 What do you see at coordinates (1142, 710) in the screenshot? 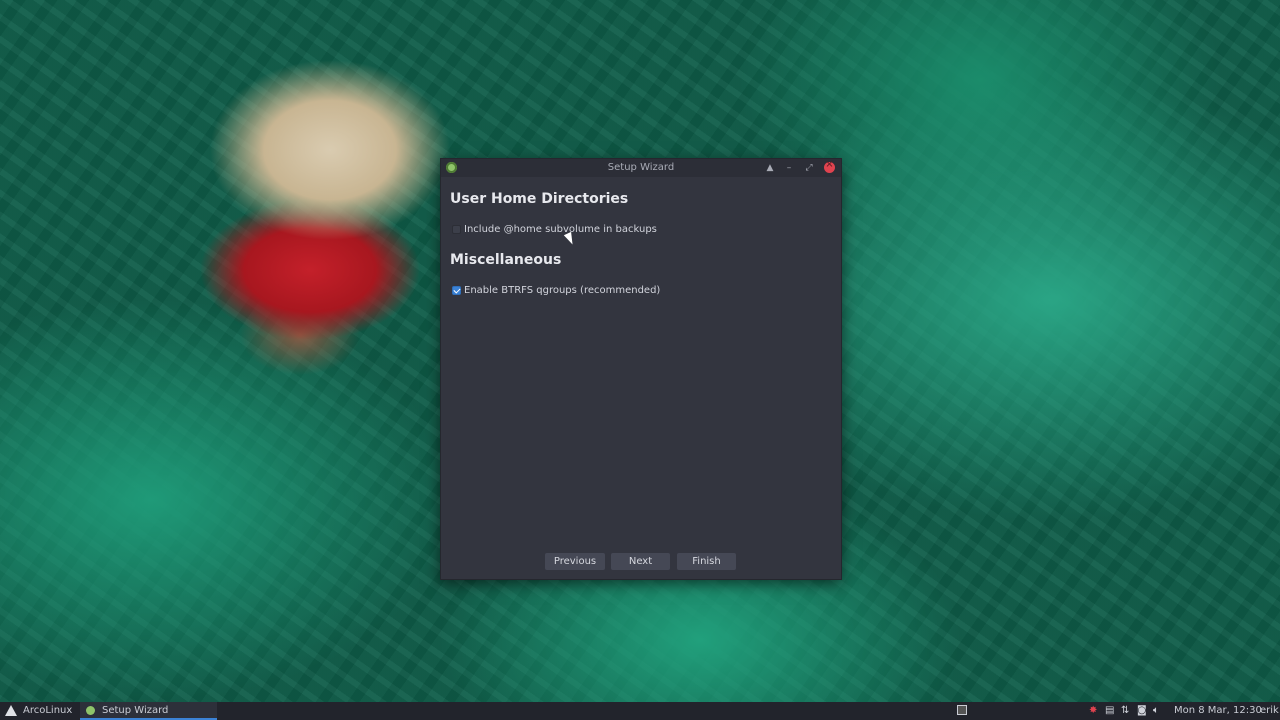
I see `display-icon: ◙` at bounding box center [1142, 710].